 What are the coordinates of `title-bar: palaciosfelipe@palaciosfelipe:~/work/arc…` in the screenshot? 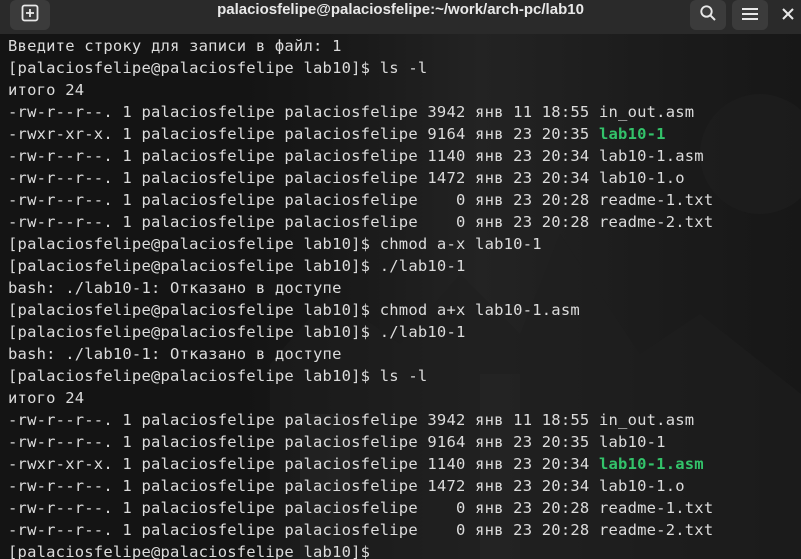 It's located at (400, 17).